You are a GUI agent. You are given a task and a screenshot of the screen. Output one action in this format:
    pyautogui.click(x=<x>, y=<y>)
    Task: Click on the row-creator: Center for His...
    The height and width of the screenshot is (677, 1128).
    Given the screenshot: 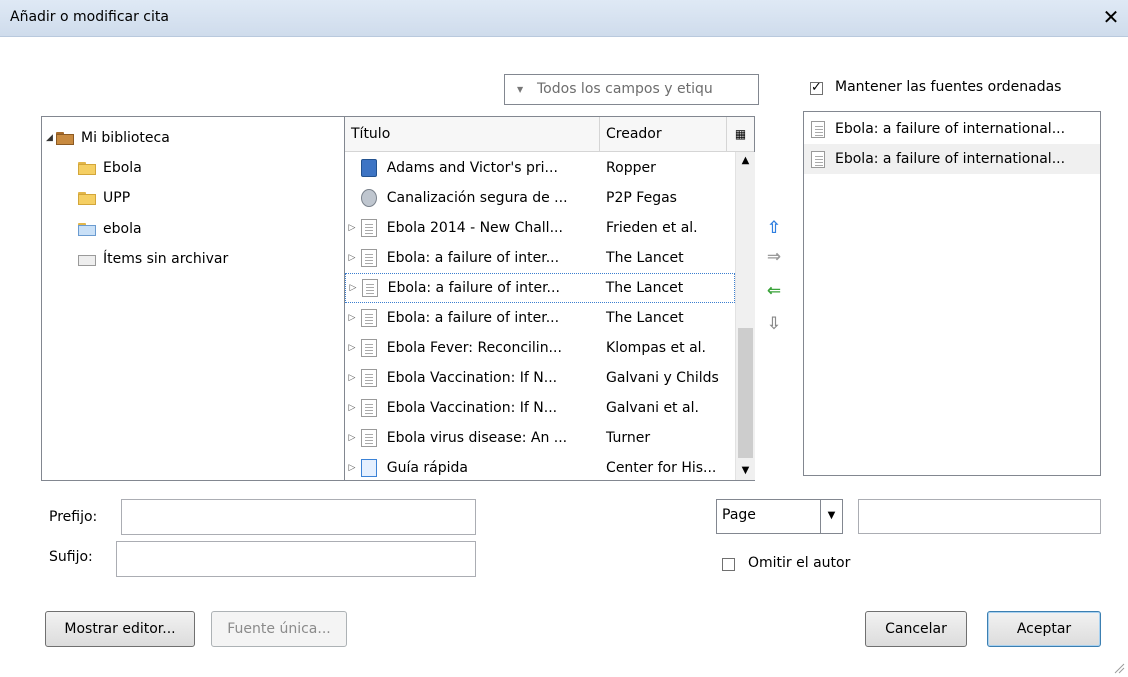 What is the action you would take?
    pyautogui.click(x=661, y=468)
    